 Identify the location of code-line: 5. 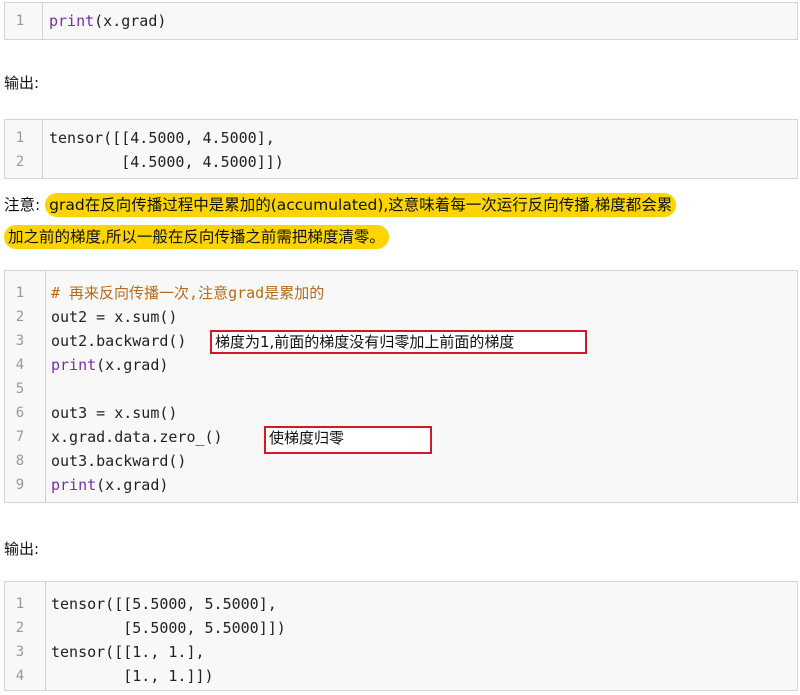
(401, 389).